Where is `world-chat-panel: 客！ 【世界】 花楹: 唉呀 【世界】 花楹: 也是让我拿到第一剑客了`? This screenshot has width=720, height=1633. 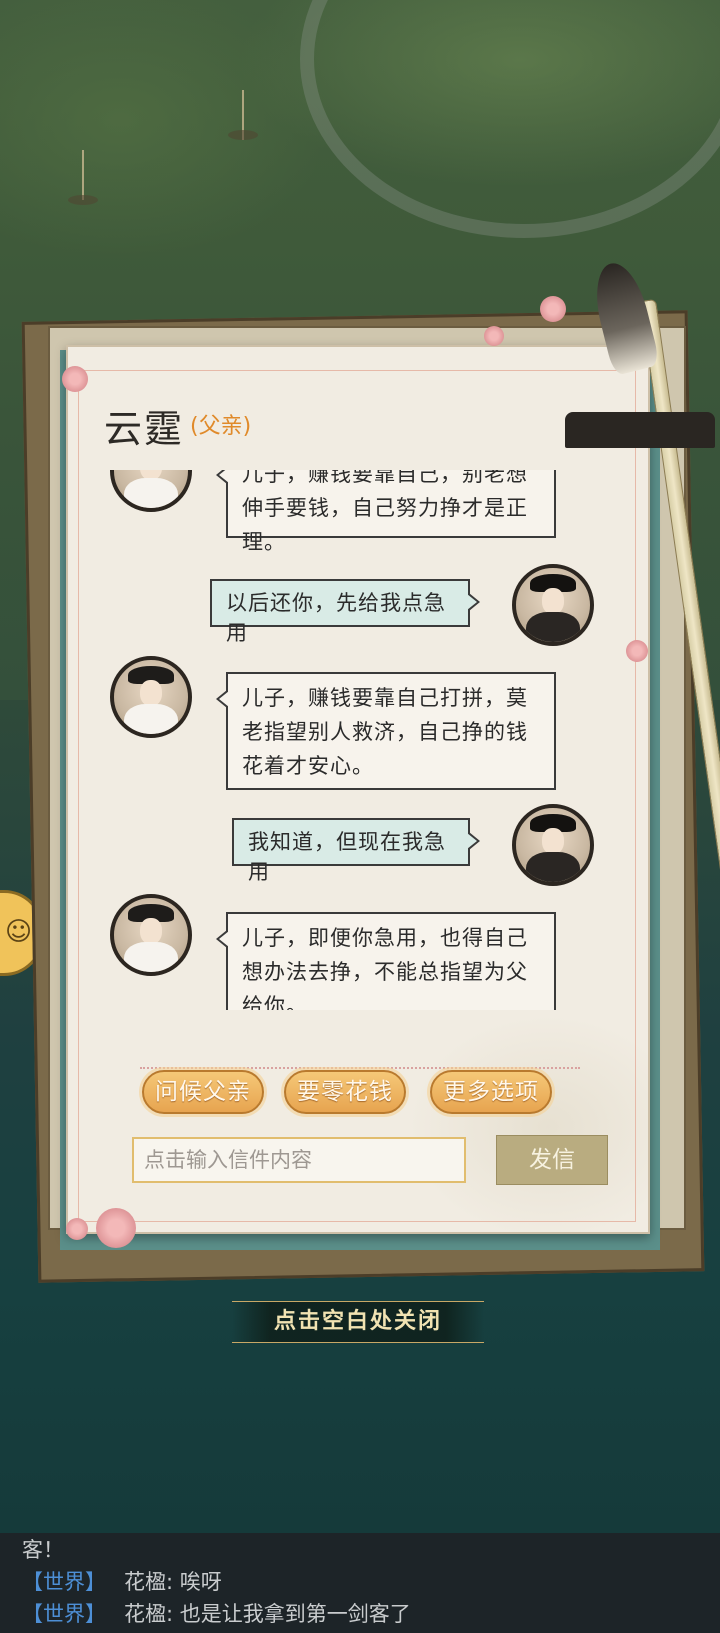
world-chat-panel: 客！ 【世界】 花楹: 唉呀 【世界】 花楹: 也是让我拿到第一剑客了 is located at coordinates (360, 1583).